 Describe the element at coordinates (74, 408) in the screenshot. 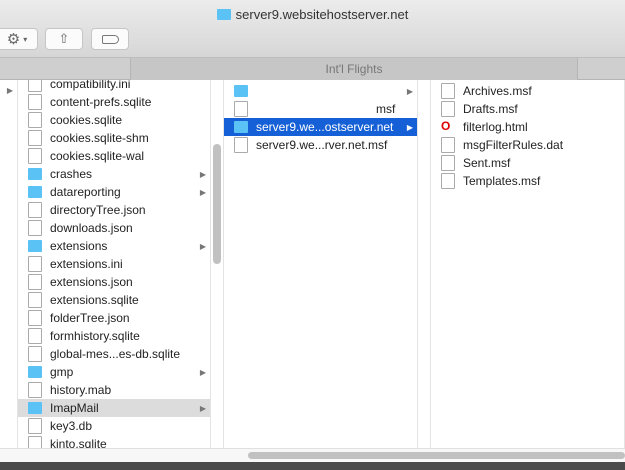

I see `item-label: ImapMail` at that location.